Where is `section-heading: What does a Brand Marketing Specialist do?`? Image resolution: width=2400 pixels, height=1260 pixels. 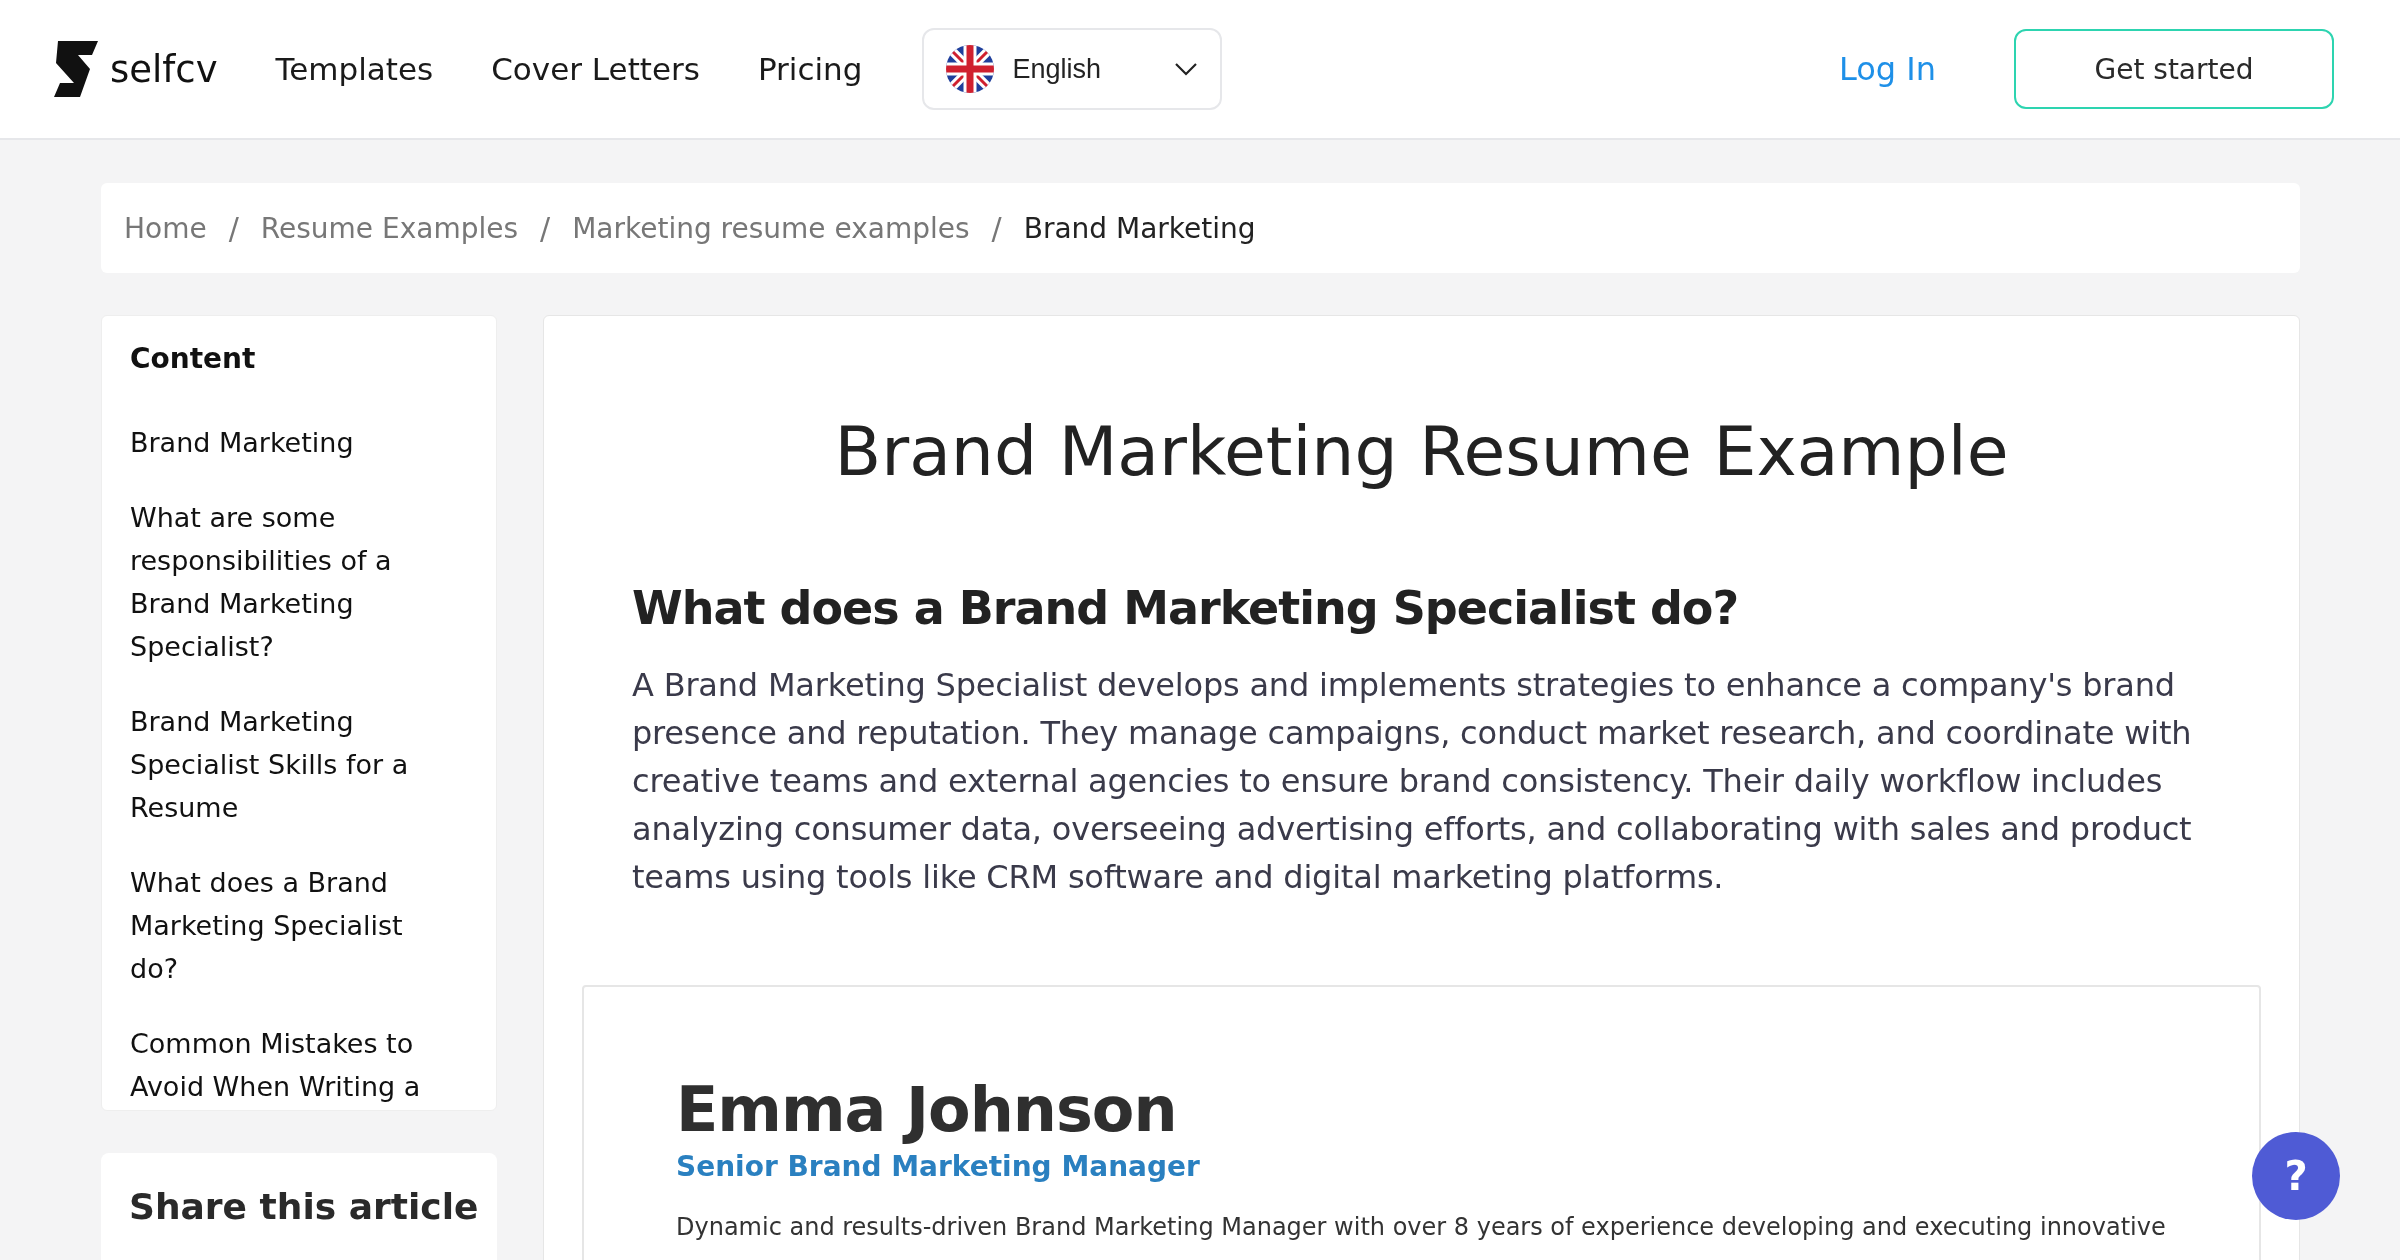 section-heading: What does a Brand Marketing Specialist do? is located at coordinates (1186, 608).